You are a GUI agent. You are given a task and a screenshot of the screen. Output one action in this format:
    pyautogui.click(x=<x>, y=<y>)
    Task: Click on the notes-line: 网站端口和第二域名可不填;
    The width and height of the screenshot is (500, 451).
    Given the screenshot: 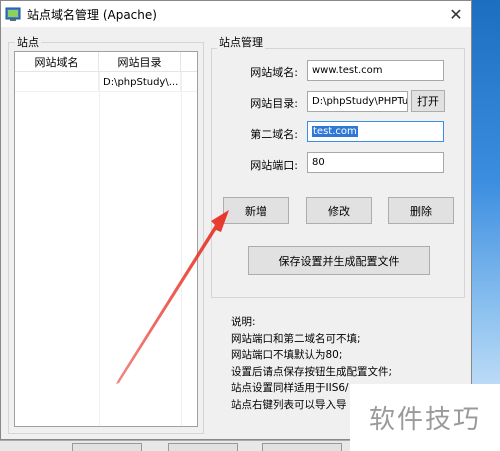 What is the action you would take?
    pyautogui.click(x=296, y=338)
    